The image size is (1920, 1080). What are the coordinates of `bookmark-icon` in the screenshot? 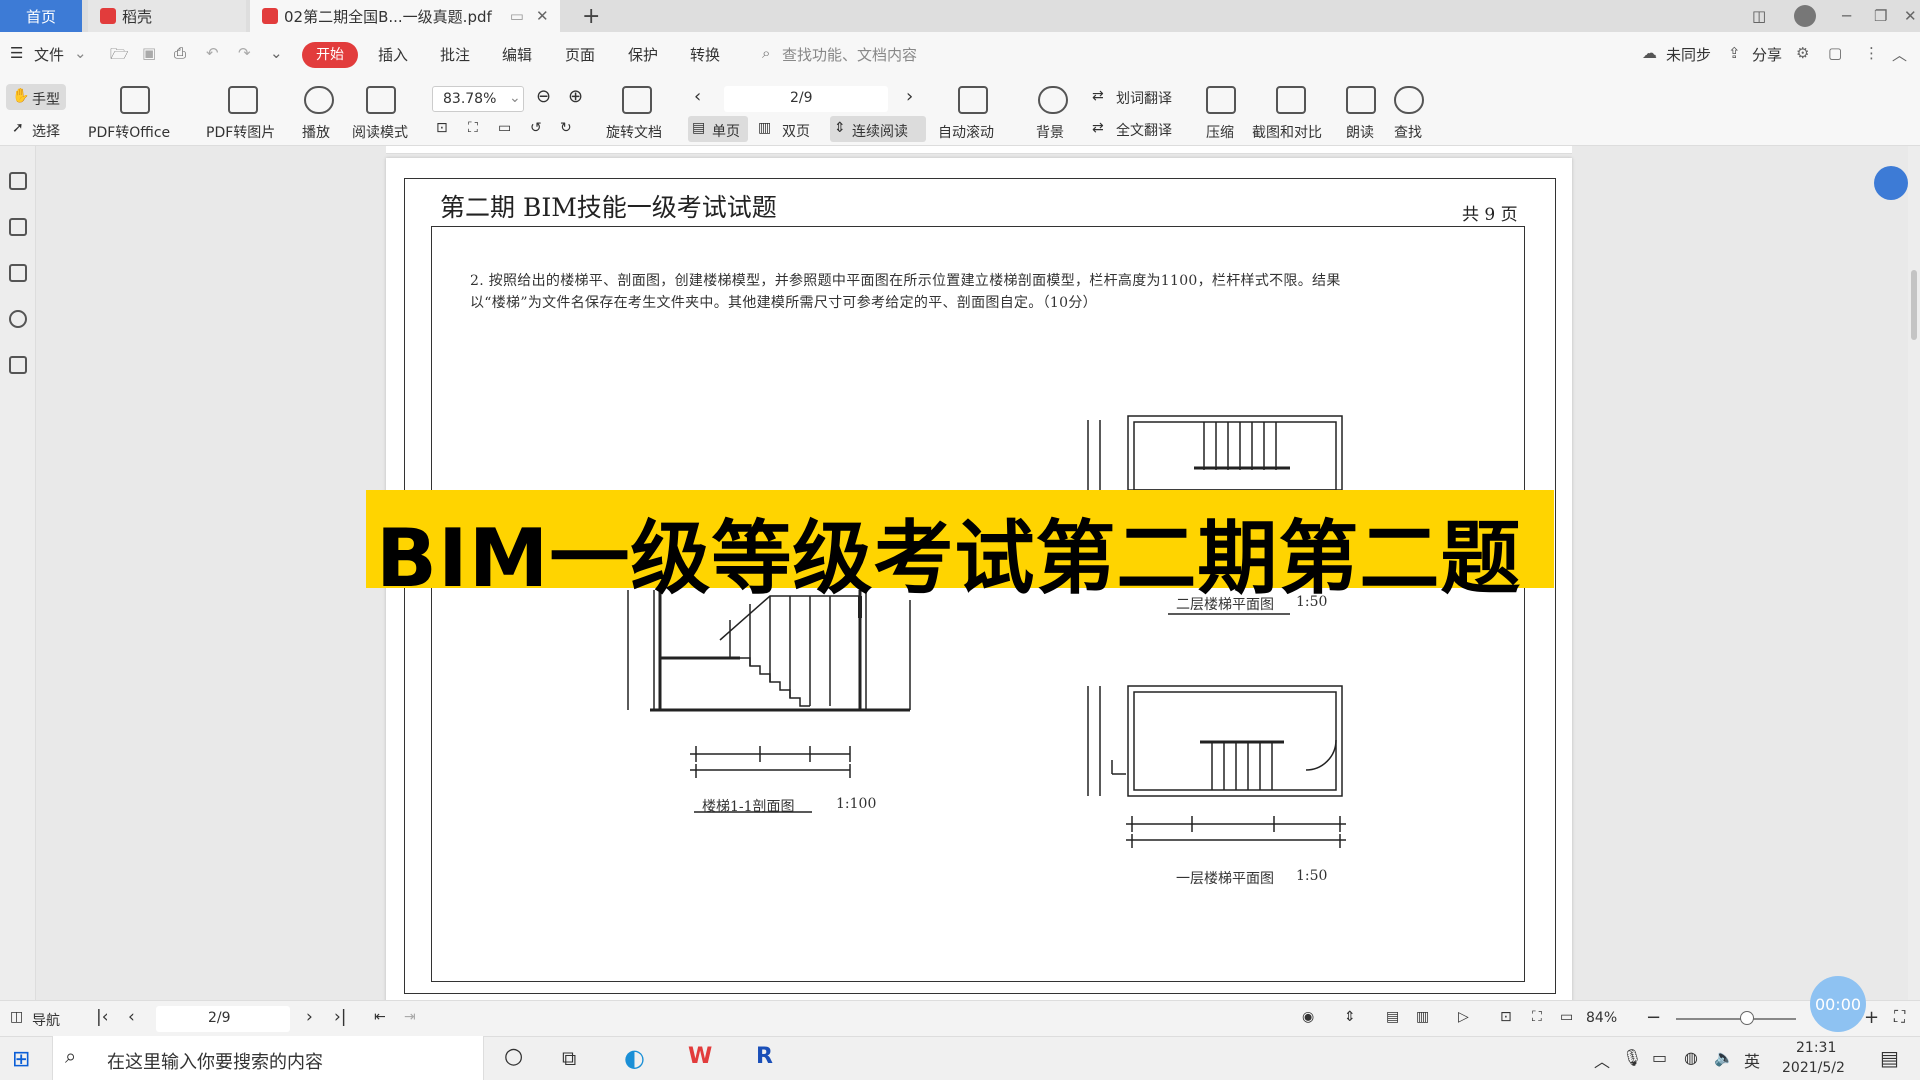 It's located at (18, 181).